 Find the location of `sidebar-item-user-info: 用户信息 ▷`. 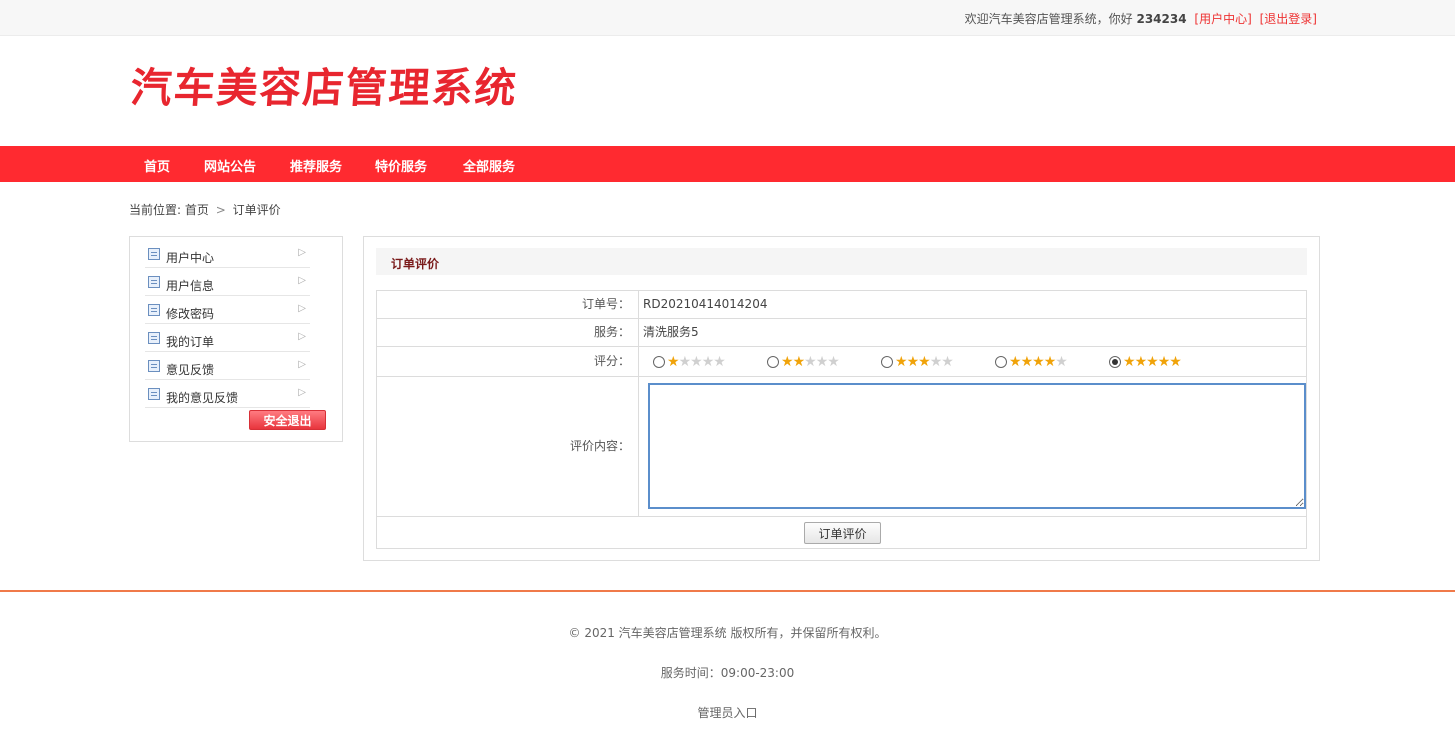

sidebar-item-user-info: 用户信息 ▷ is located at coordinates (227, 282).